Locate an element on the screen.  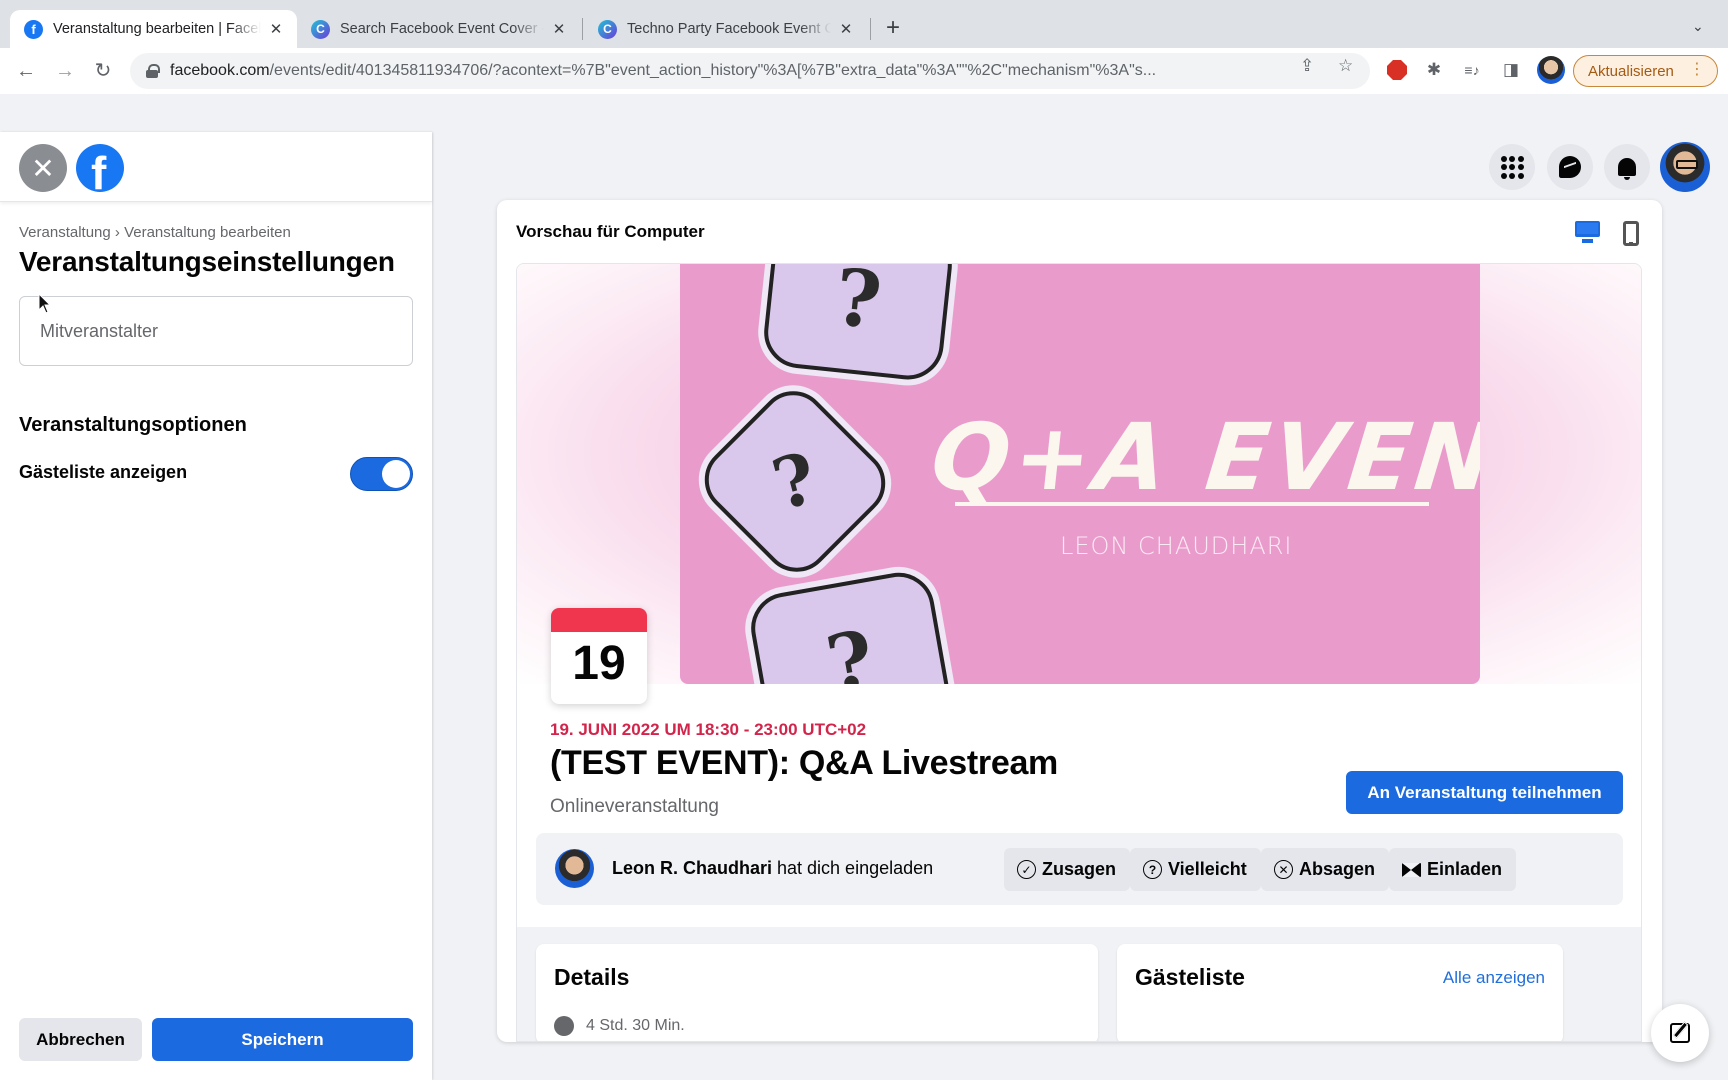
new-message-button is located at coordinates (1680, 1033).